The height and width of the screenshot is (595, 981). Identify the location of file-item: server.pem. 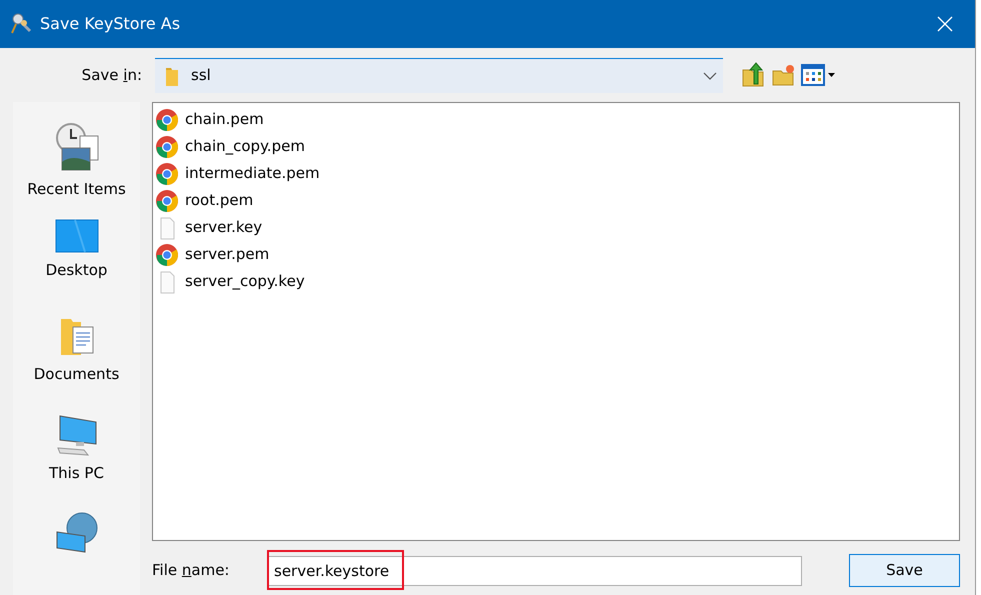
(214, 254).